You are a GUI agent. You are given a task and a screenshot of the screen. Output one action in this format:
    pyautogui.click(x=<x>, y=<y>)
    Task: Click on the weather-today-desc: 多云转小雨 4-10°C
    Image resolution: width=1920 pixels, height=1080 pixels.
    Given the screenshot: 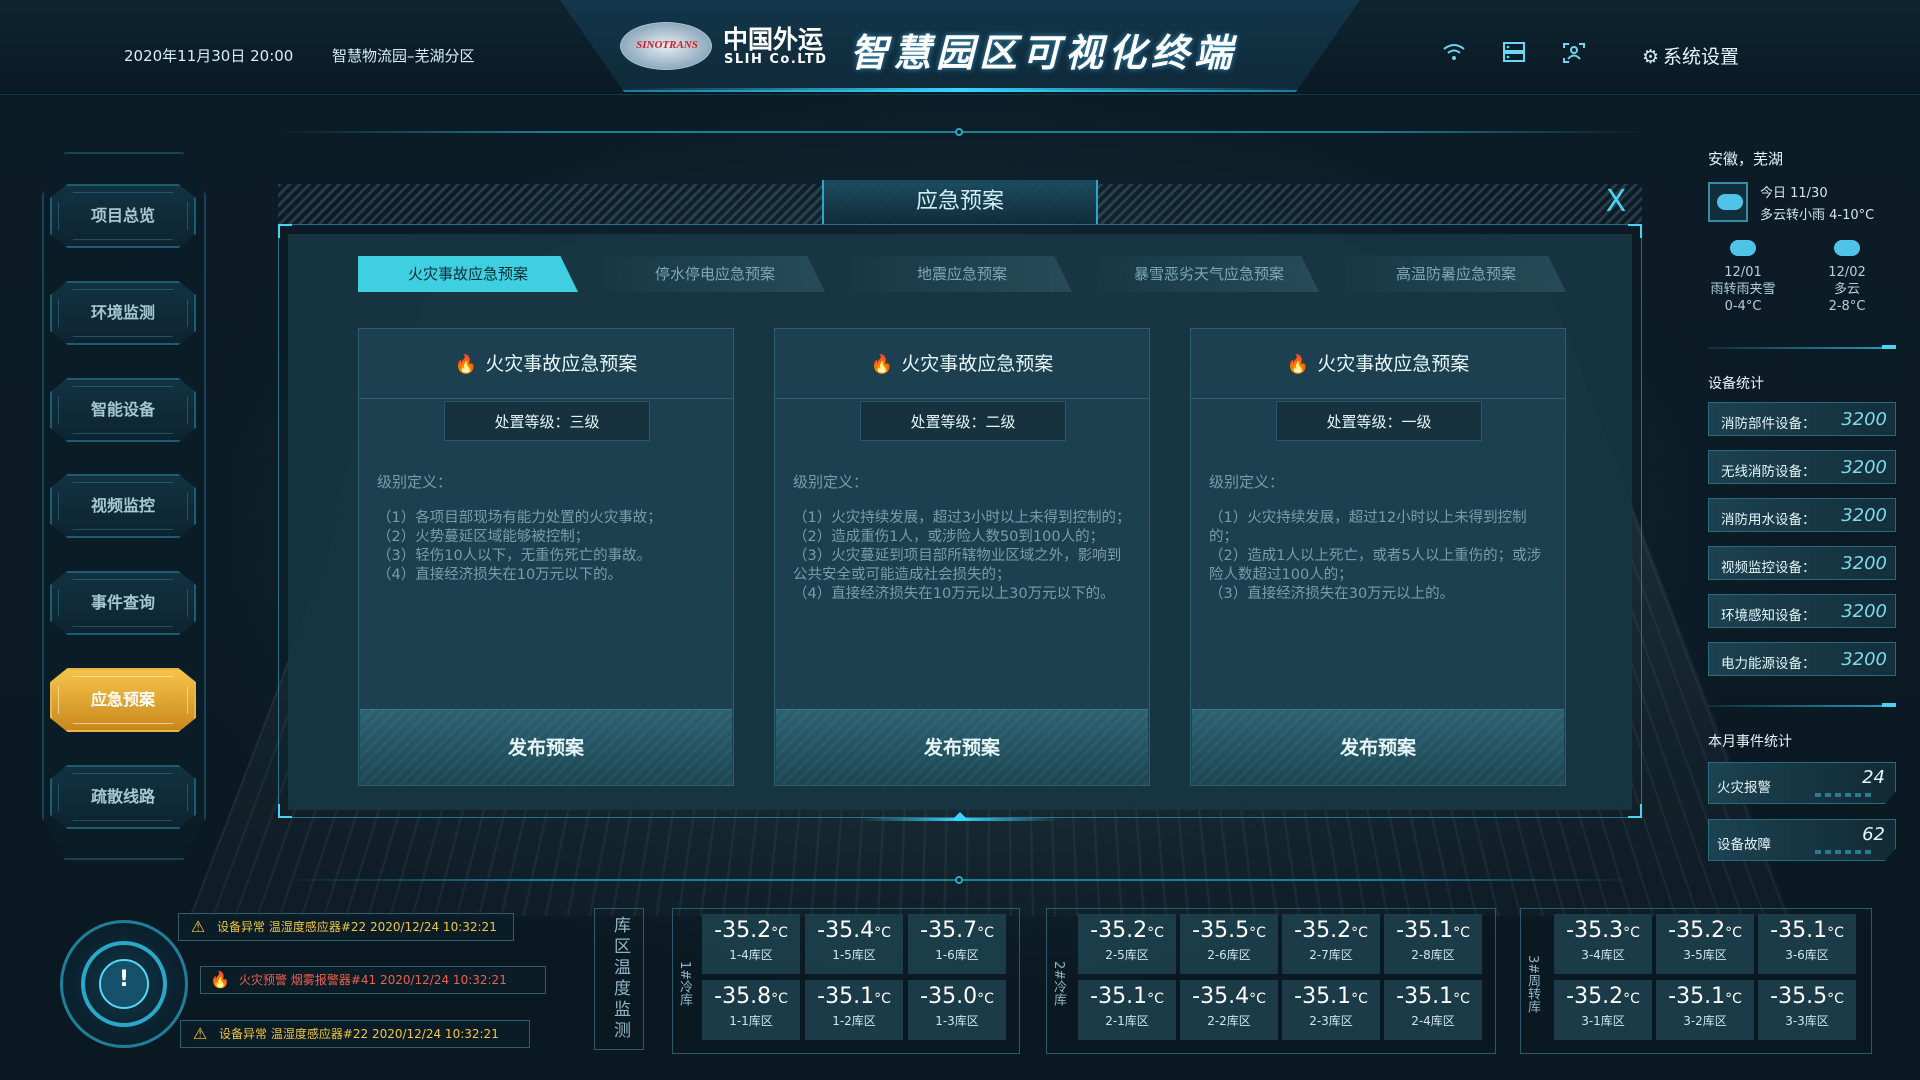 What is the action you would take?
    pyautogui.click(x=1817, y=215)
    